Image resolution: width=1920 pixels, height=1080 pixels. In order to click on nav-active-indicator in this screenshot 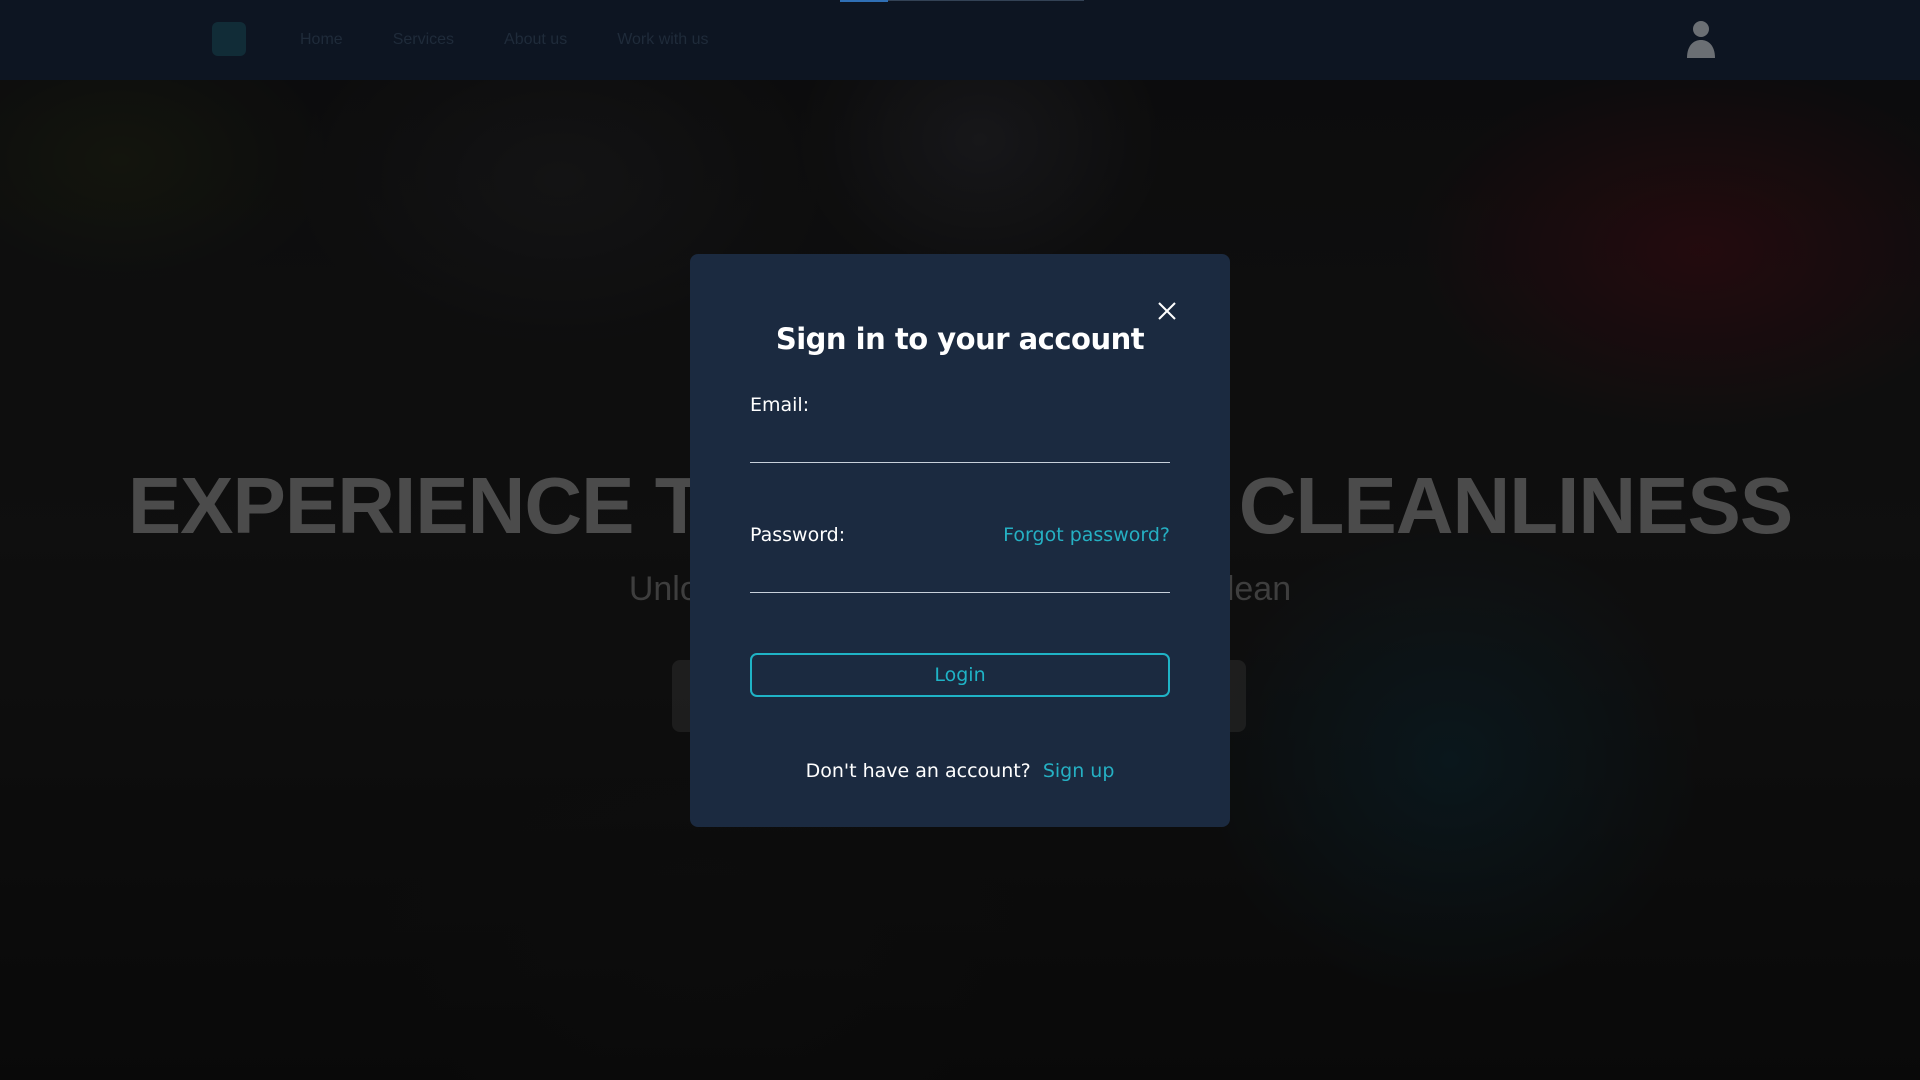, I will do `click(864, 1)`.